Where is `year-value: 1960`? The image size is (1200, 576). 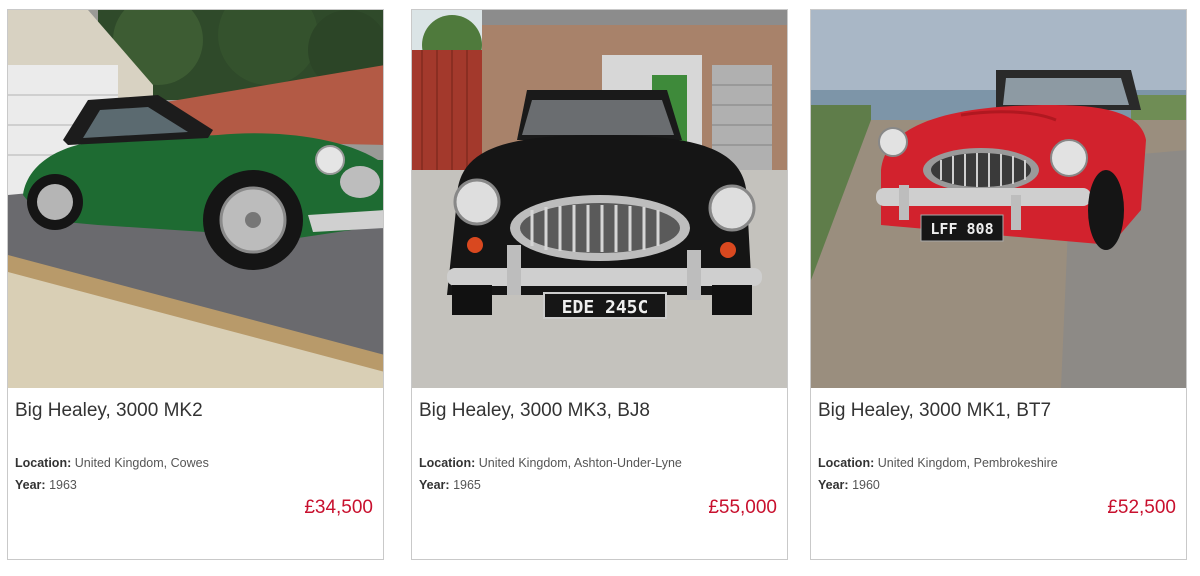
year-value: 1960 is located at coordinates (866, 485).